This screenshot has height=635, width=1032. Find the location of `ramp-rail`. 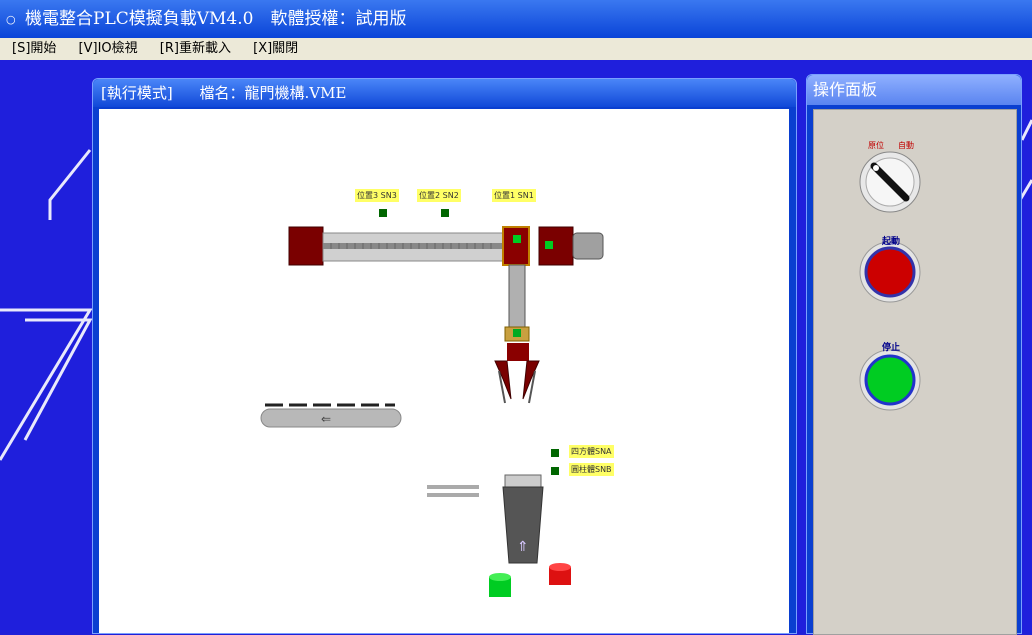

ramp-rail is located at coordinates (453, 487).